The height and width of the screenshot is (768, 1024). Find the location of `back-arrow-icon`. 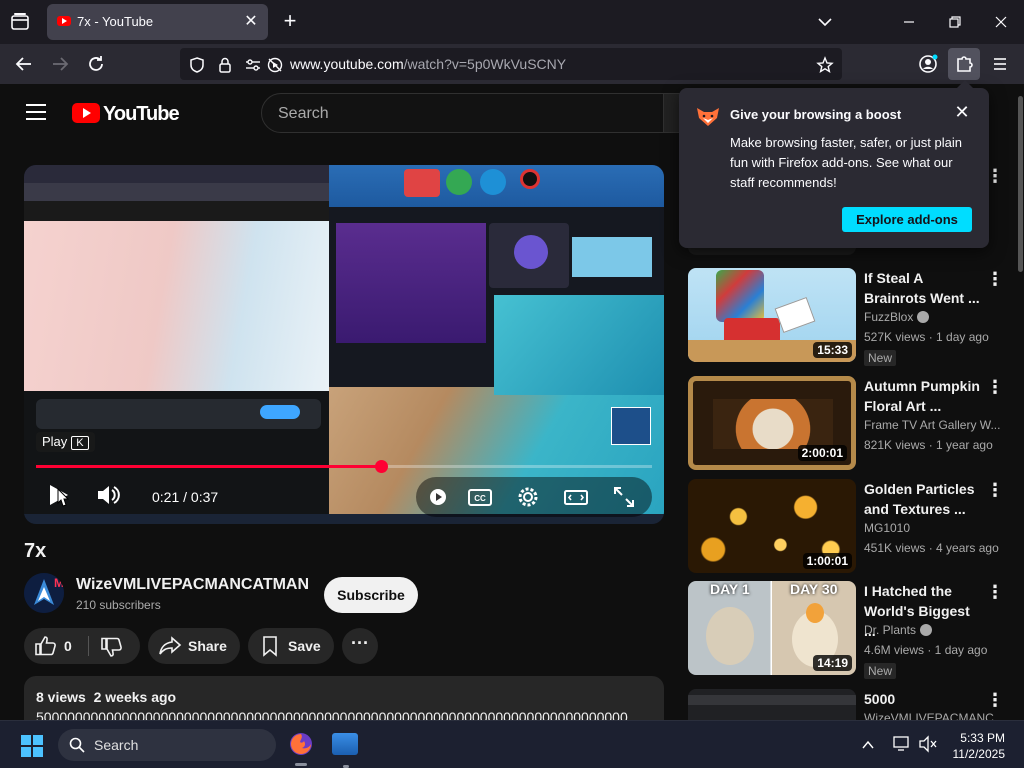

back-arrow-icon is located at coordinates (24, 64).